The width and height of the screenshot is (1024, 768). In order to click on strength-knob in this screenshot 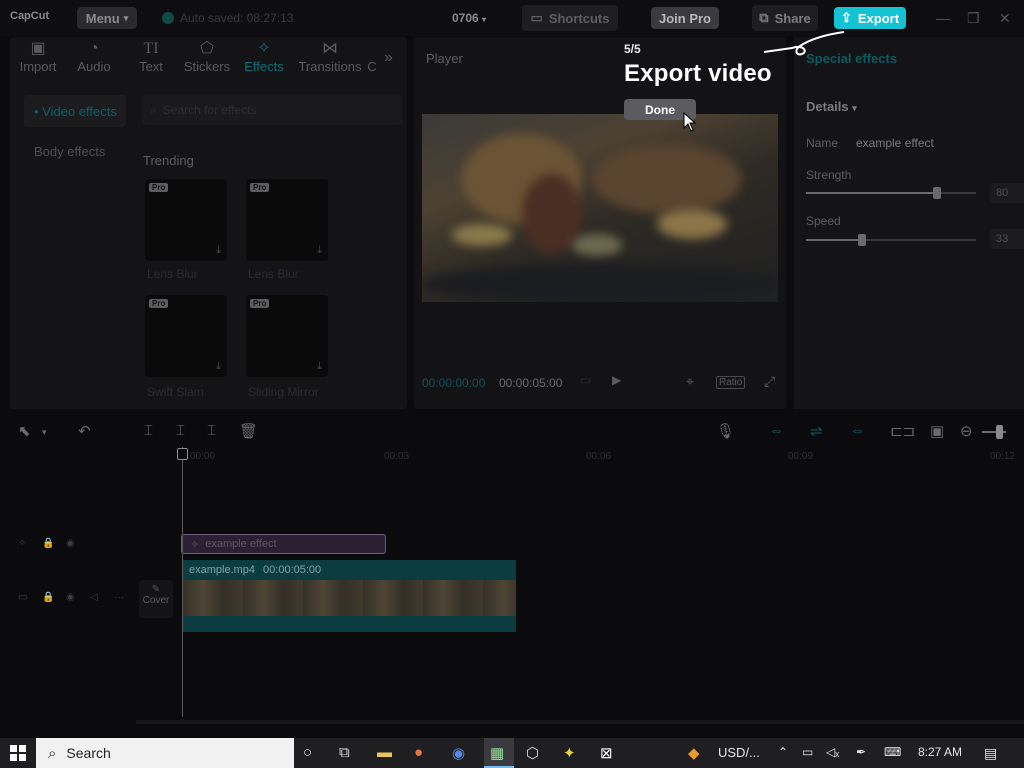, I will do `click(937, 193)`.